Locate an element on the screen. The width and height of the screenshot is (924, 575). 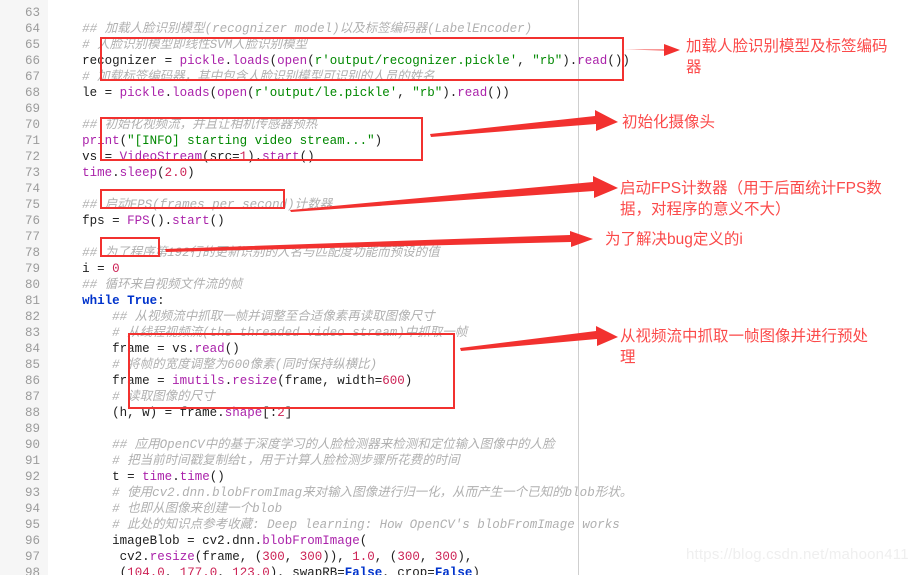
code-line: # 加载标签编码器，其中包含人脸识别模型可识别的人员的姓名 is located at coordinates (258, 77).